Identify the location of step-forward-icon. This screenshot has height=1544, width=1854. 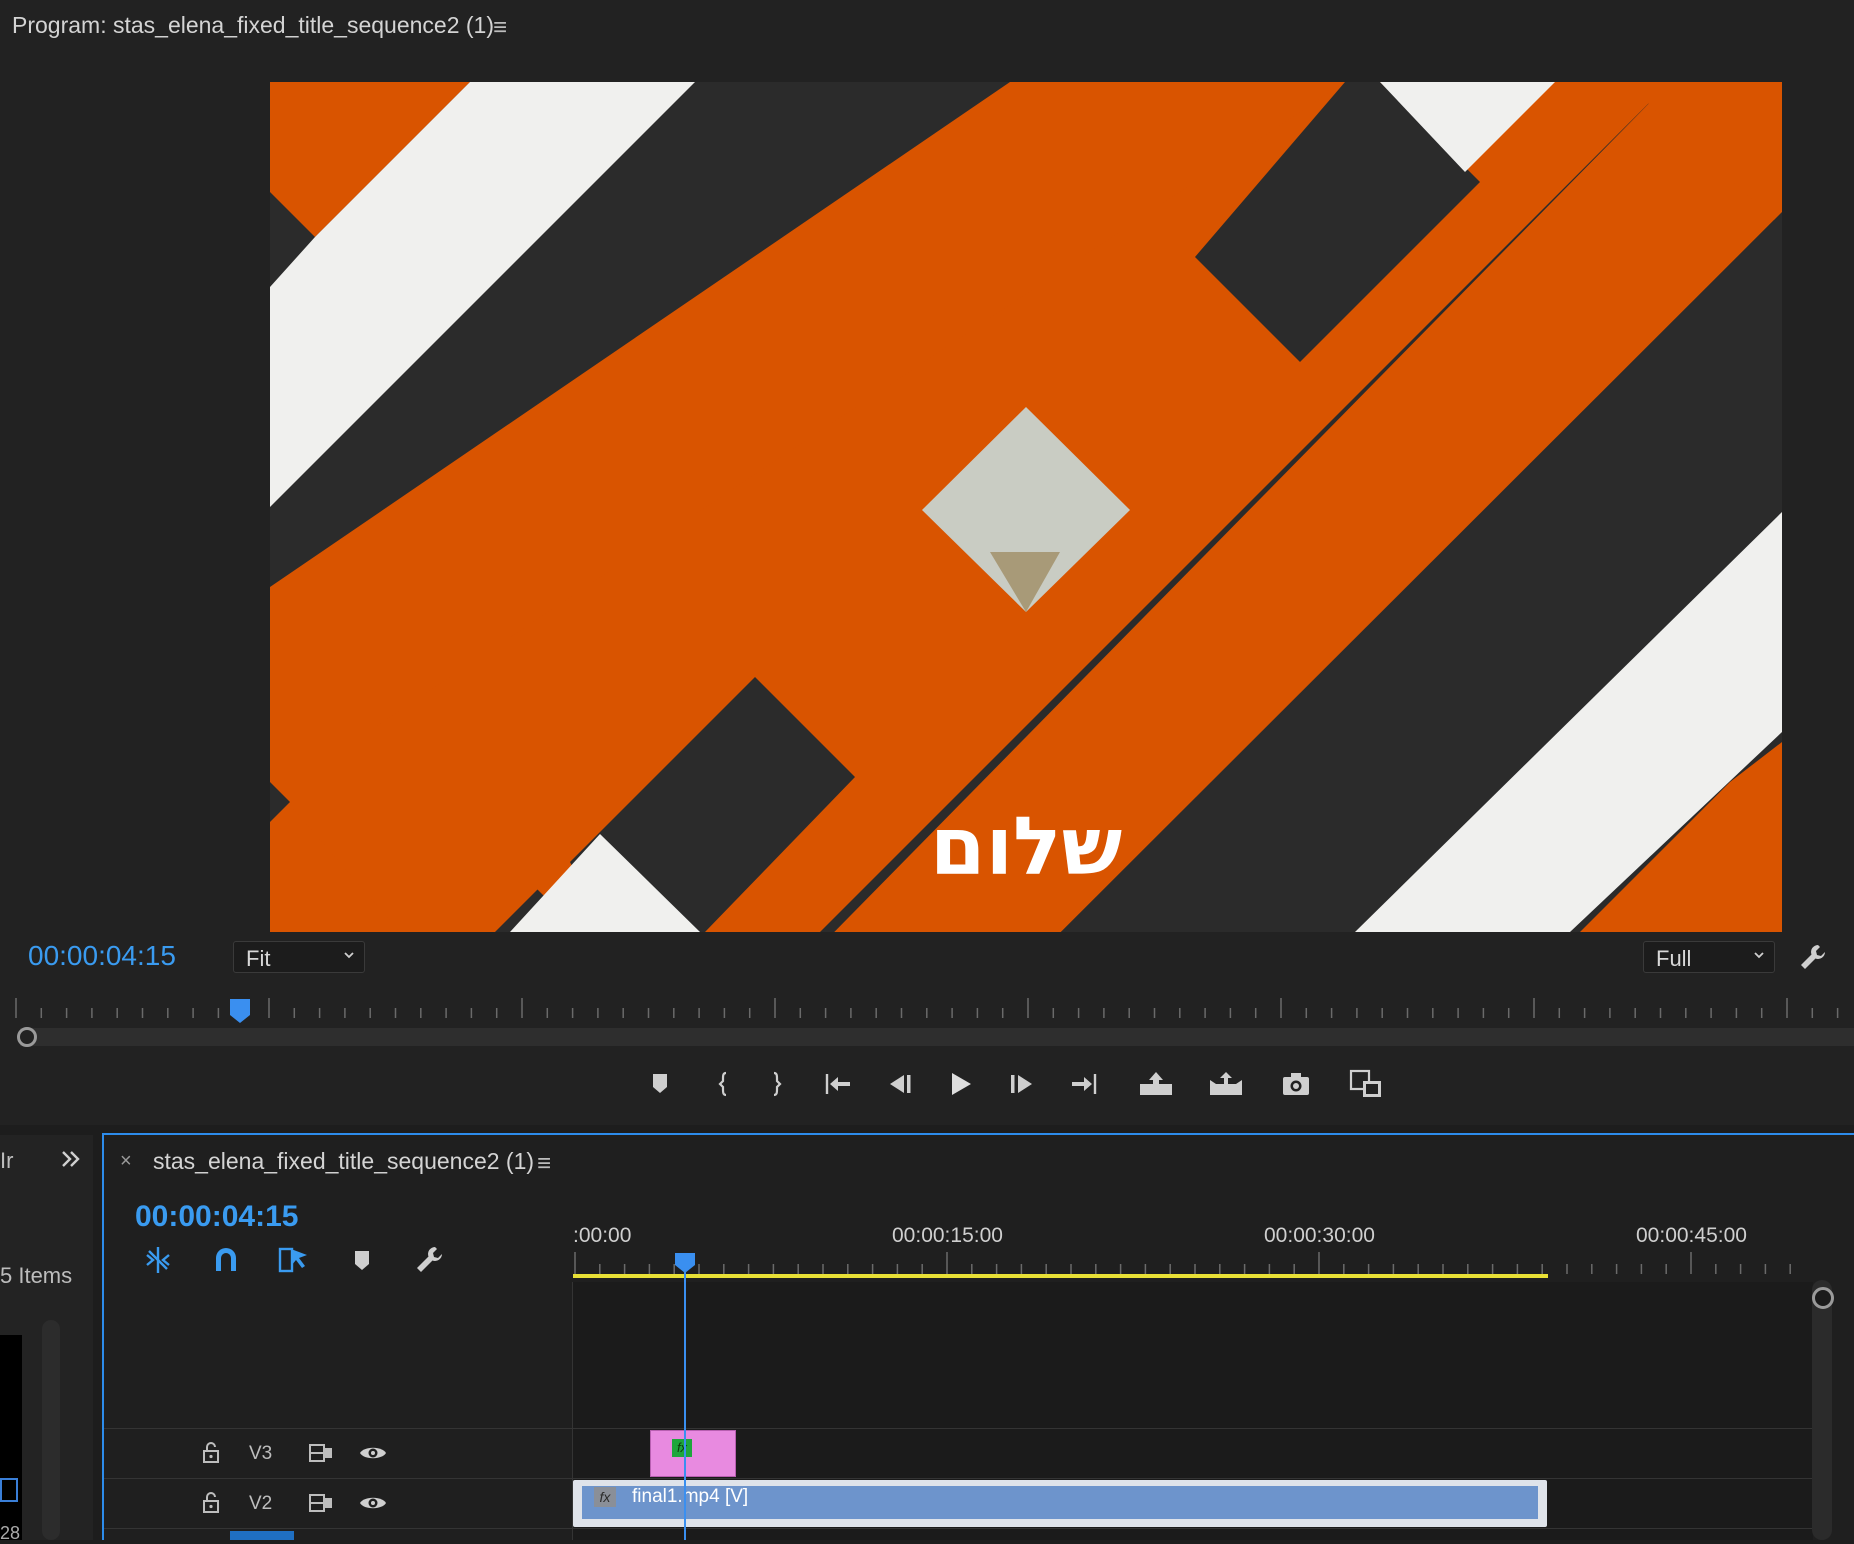
(1021, 1084).